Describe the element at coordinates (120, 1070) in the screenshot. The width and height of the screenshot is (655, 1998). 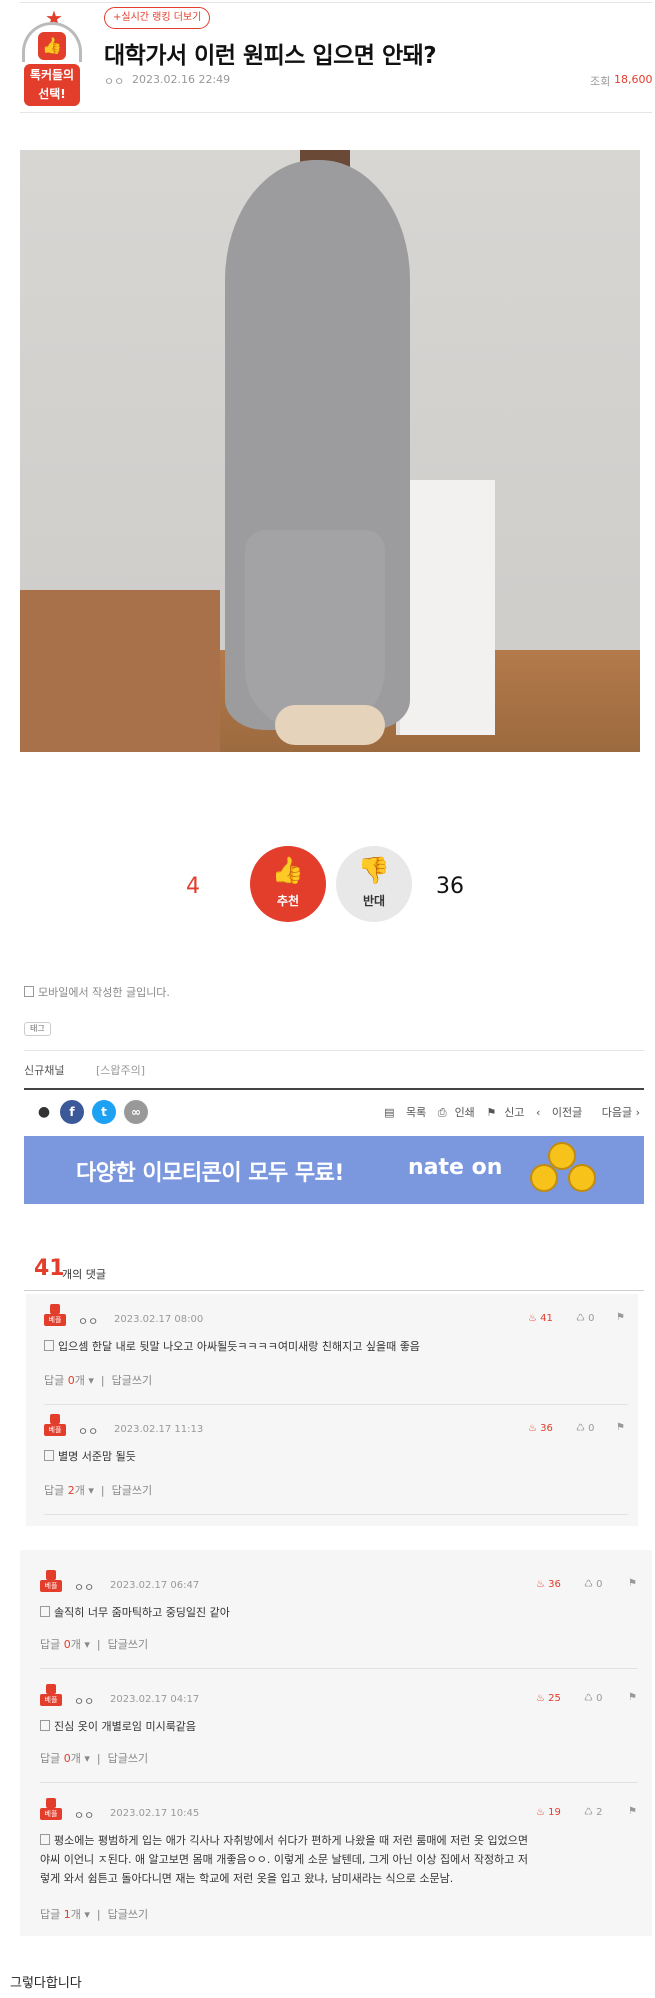
I see `channel-value: [스왑주의]` at that location.